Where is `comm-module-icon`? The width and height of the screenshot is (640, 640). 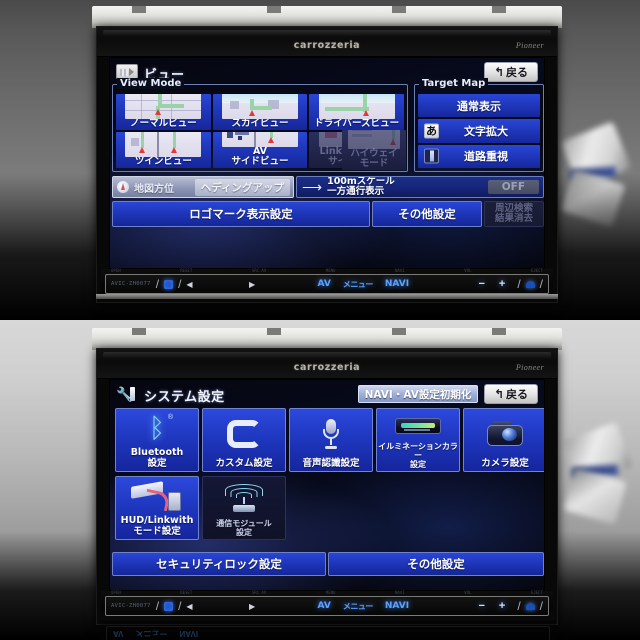 comm-module-icon is located at coordinates (244, 498).